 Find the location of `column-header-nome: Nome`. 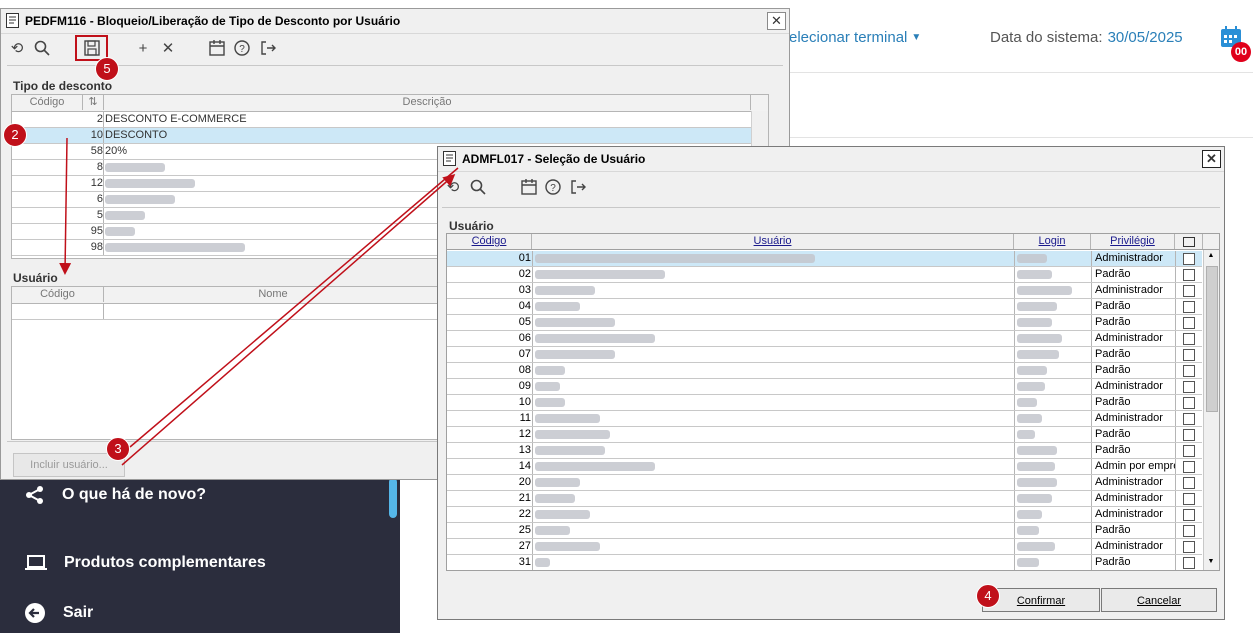

column-header-nome: Nome is located at coordinates (273, 294).